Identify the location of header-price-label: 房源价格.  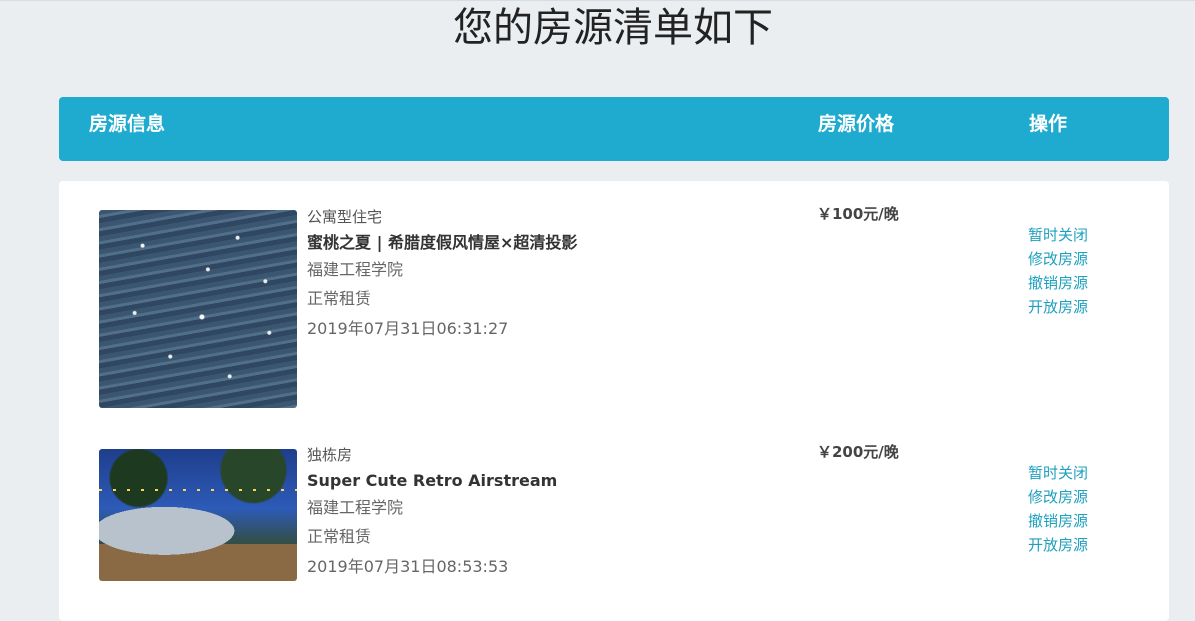
(856, 124).